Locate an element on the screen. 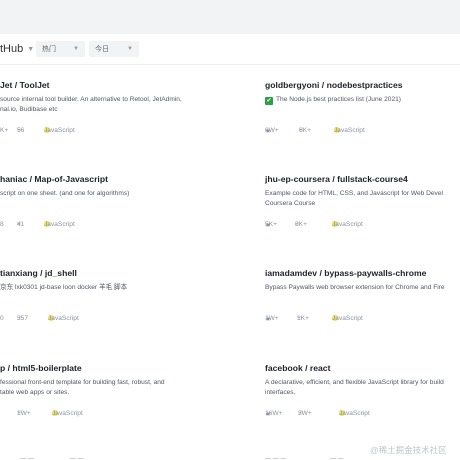 The image size is (460, 460). source-label: tHub is located at coordinates (12, 49).